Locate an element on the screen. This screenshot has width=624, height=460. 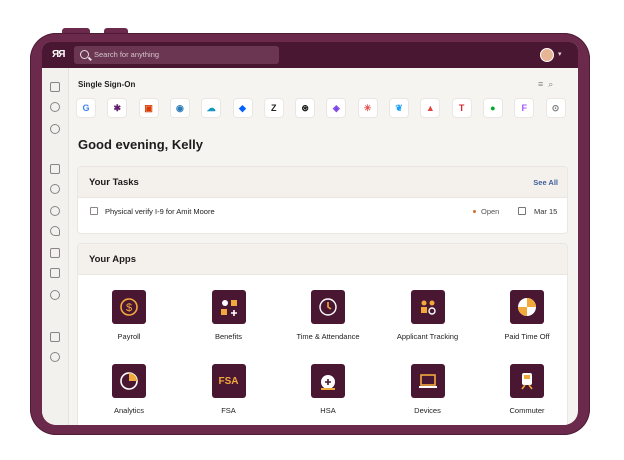
payroll-icon: $ is located at coordinates (129, 307).